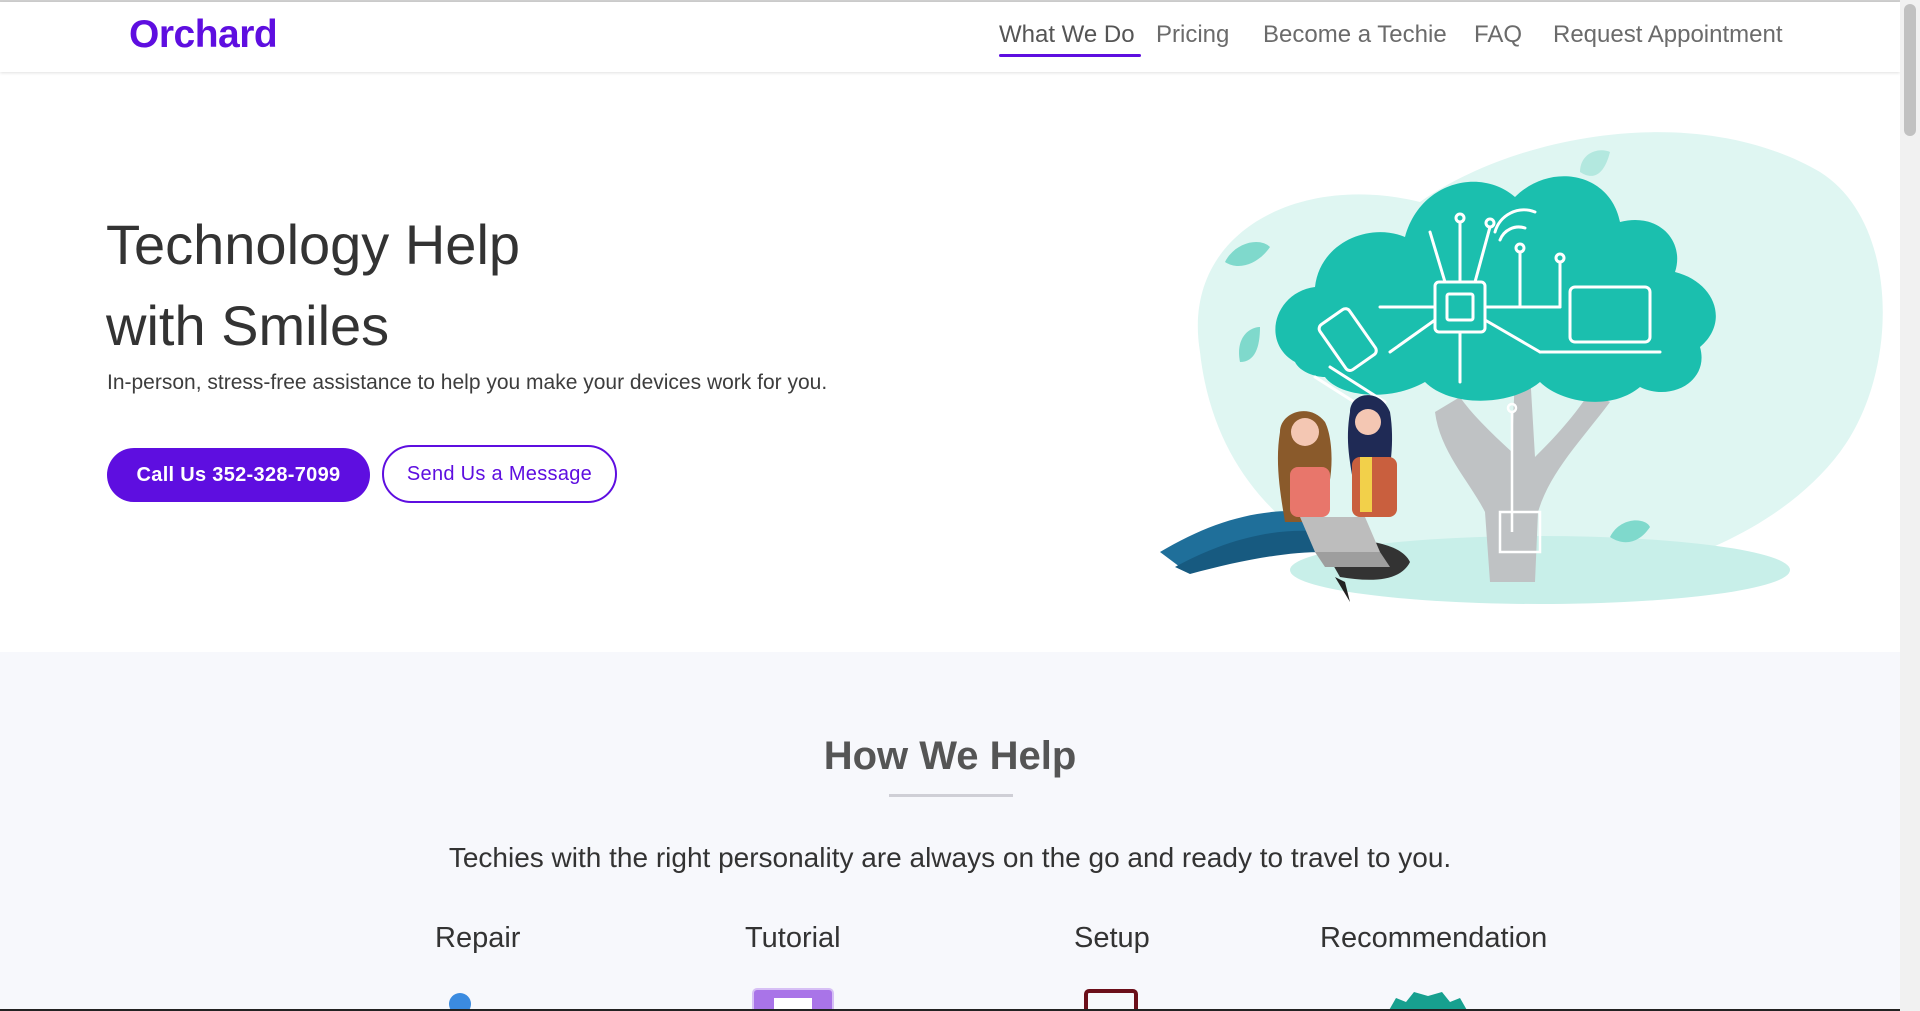 Image resolution: width=1920 pixels, height=1011 pixels. Describe the element at coordinates (1428, 1001) in the screenshot. I see `recommendation-icon` at that location.